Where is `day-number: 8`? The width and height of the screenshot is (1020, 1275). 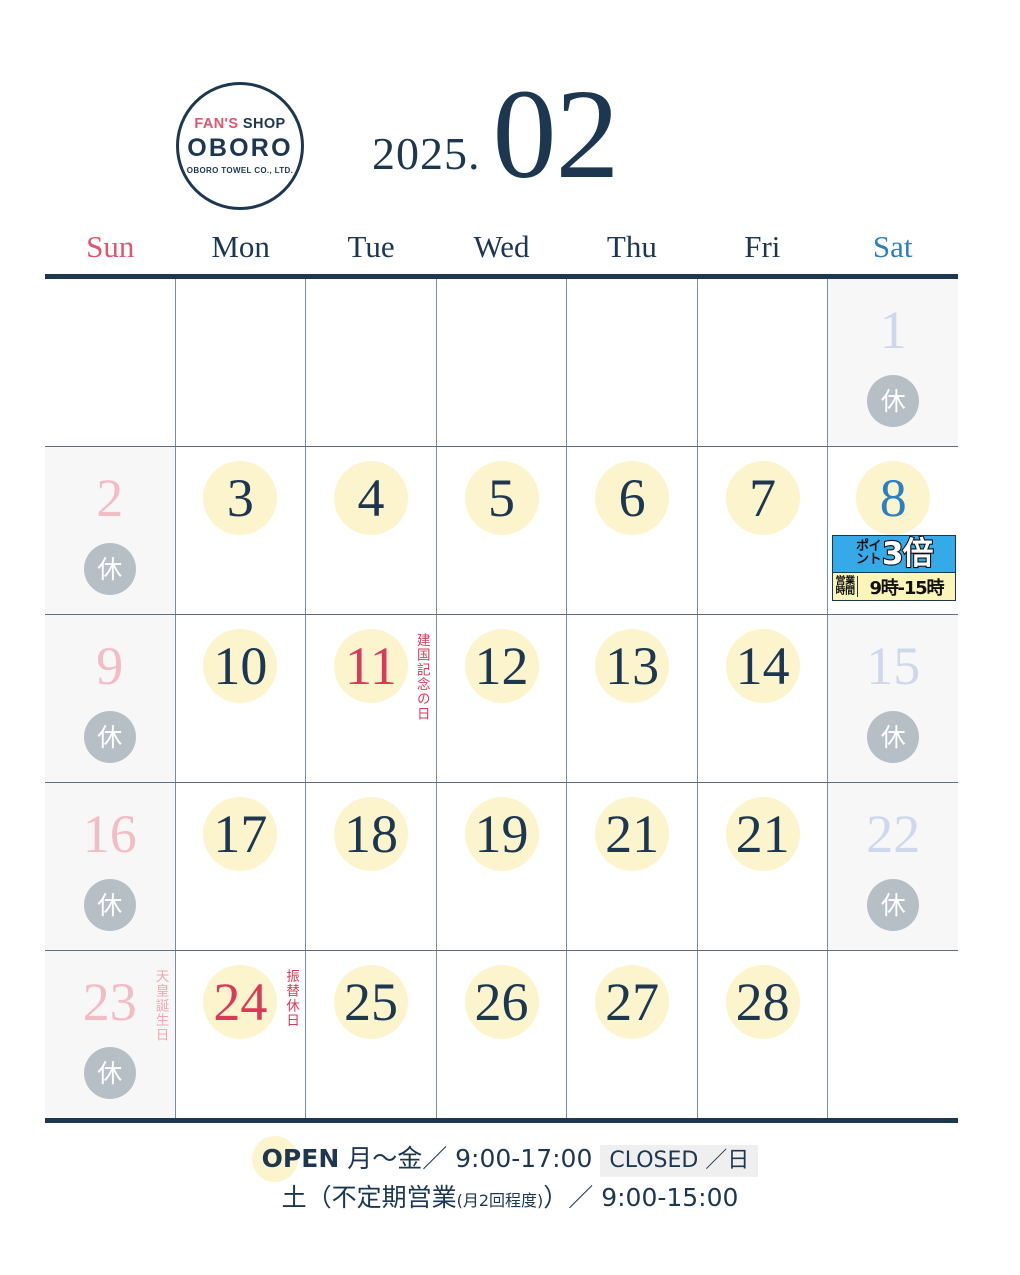
day-number: 8 is located at coordinates (893, 498).